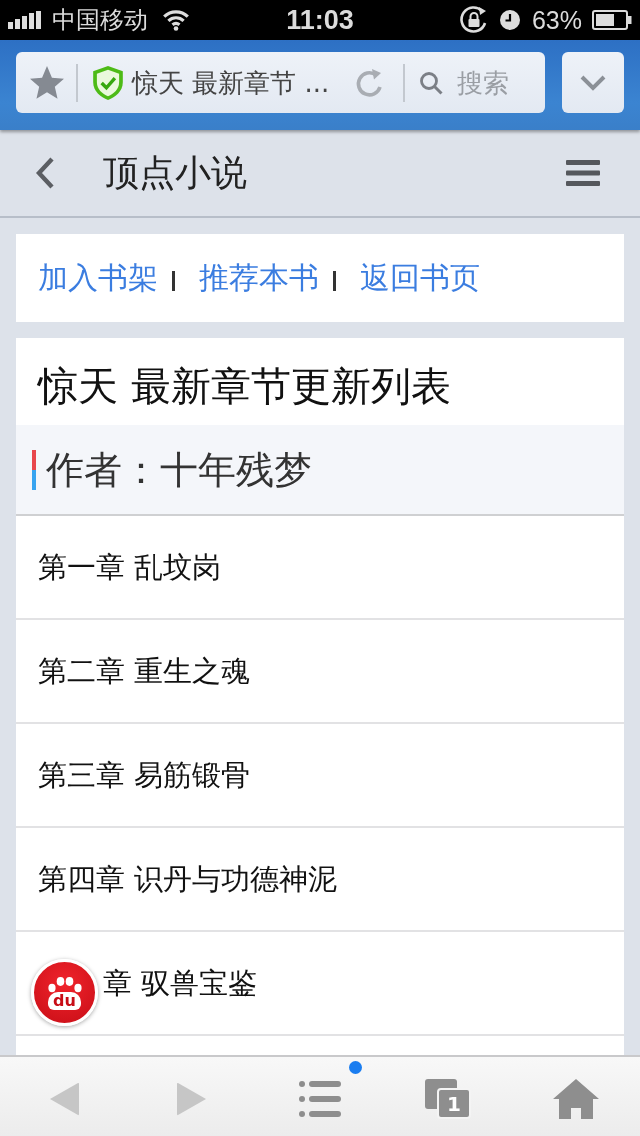 This screenshot has width=640, height=1136. Describe the element at coordinates (176, 20) in the screenshot. I see `wifi-icon` at that location.